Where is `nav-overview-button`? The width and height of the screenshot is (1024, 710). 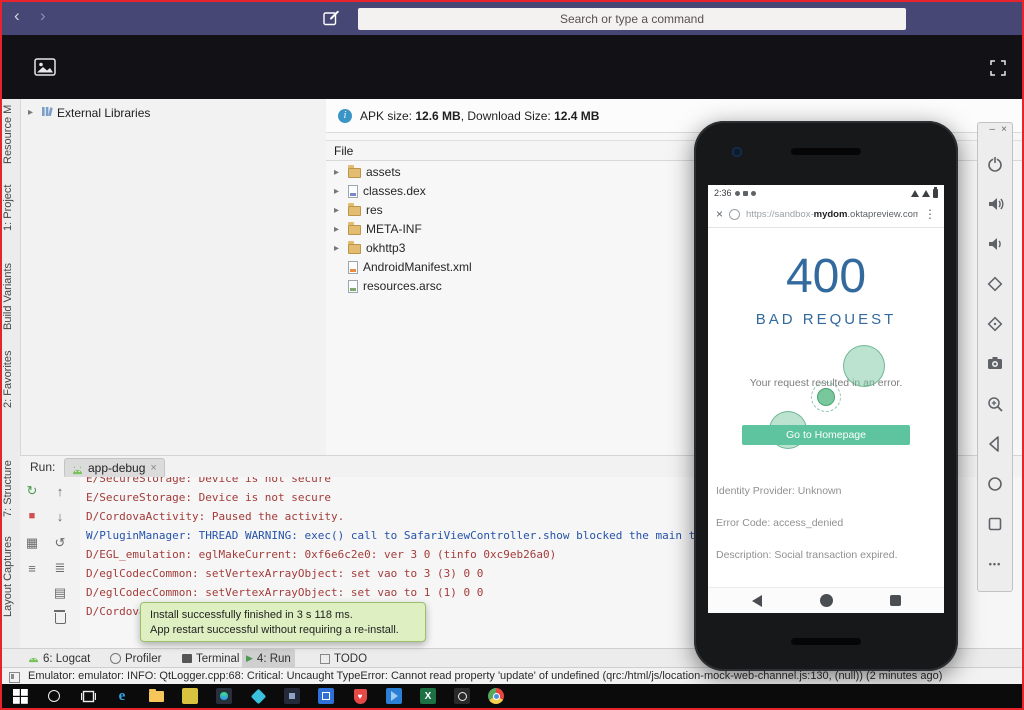
nav-overview-button is located at coordinates (895, 600).